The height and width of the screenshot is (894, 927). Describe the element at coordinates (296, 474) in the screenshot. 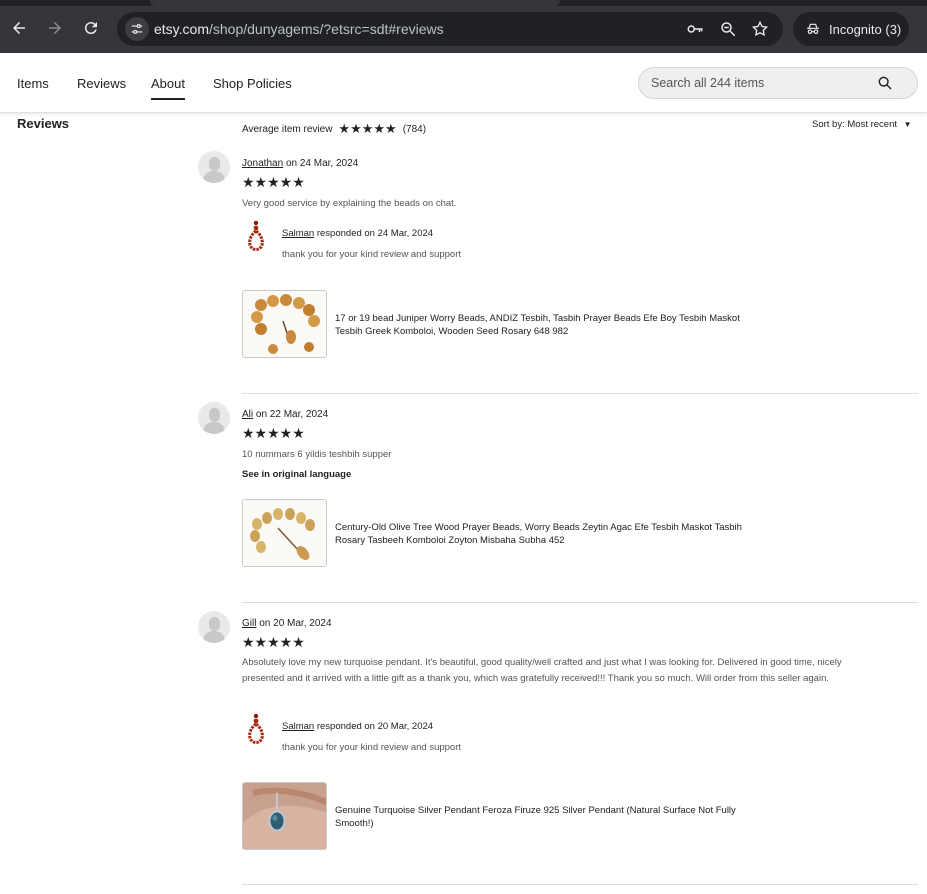

I see `see-original-language-link: See in original language` at that location.